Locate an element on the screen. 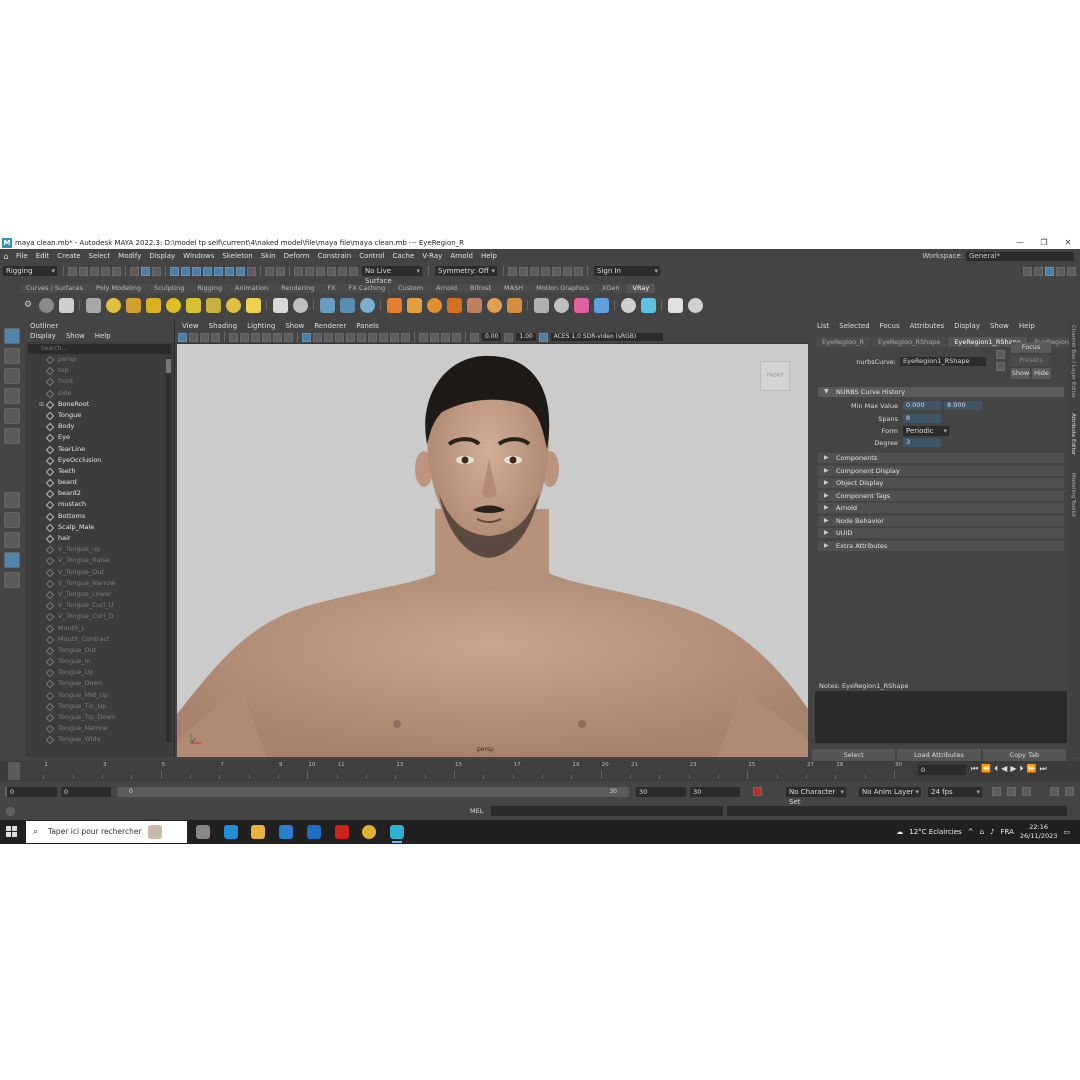 This screenshot has width=1080, height=1080. viewport-menu-renderer: Renderer is located at coordinates (330, 326).